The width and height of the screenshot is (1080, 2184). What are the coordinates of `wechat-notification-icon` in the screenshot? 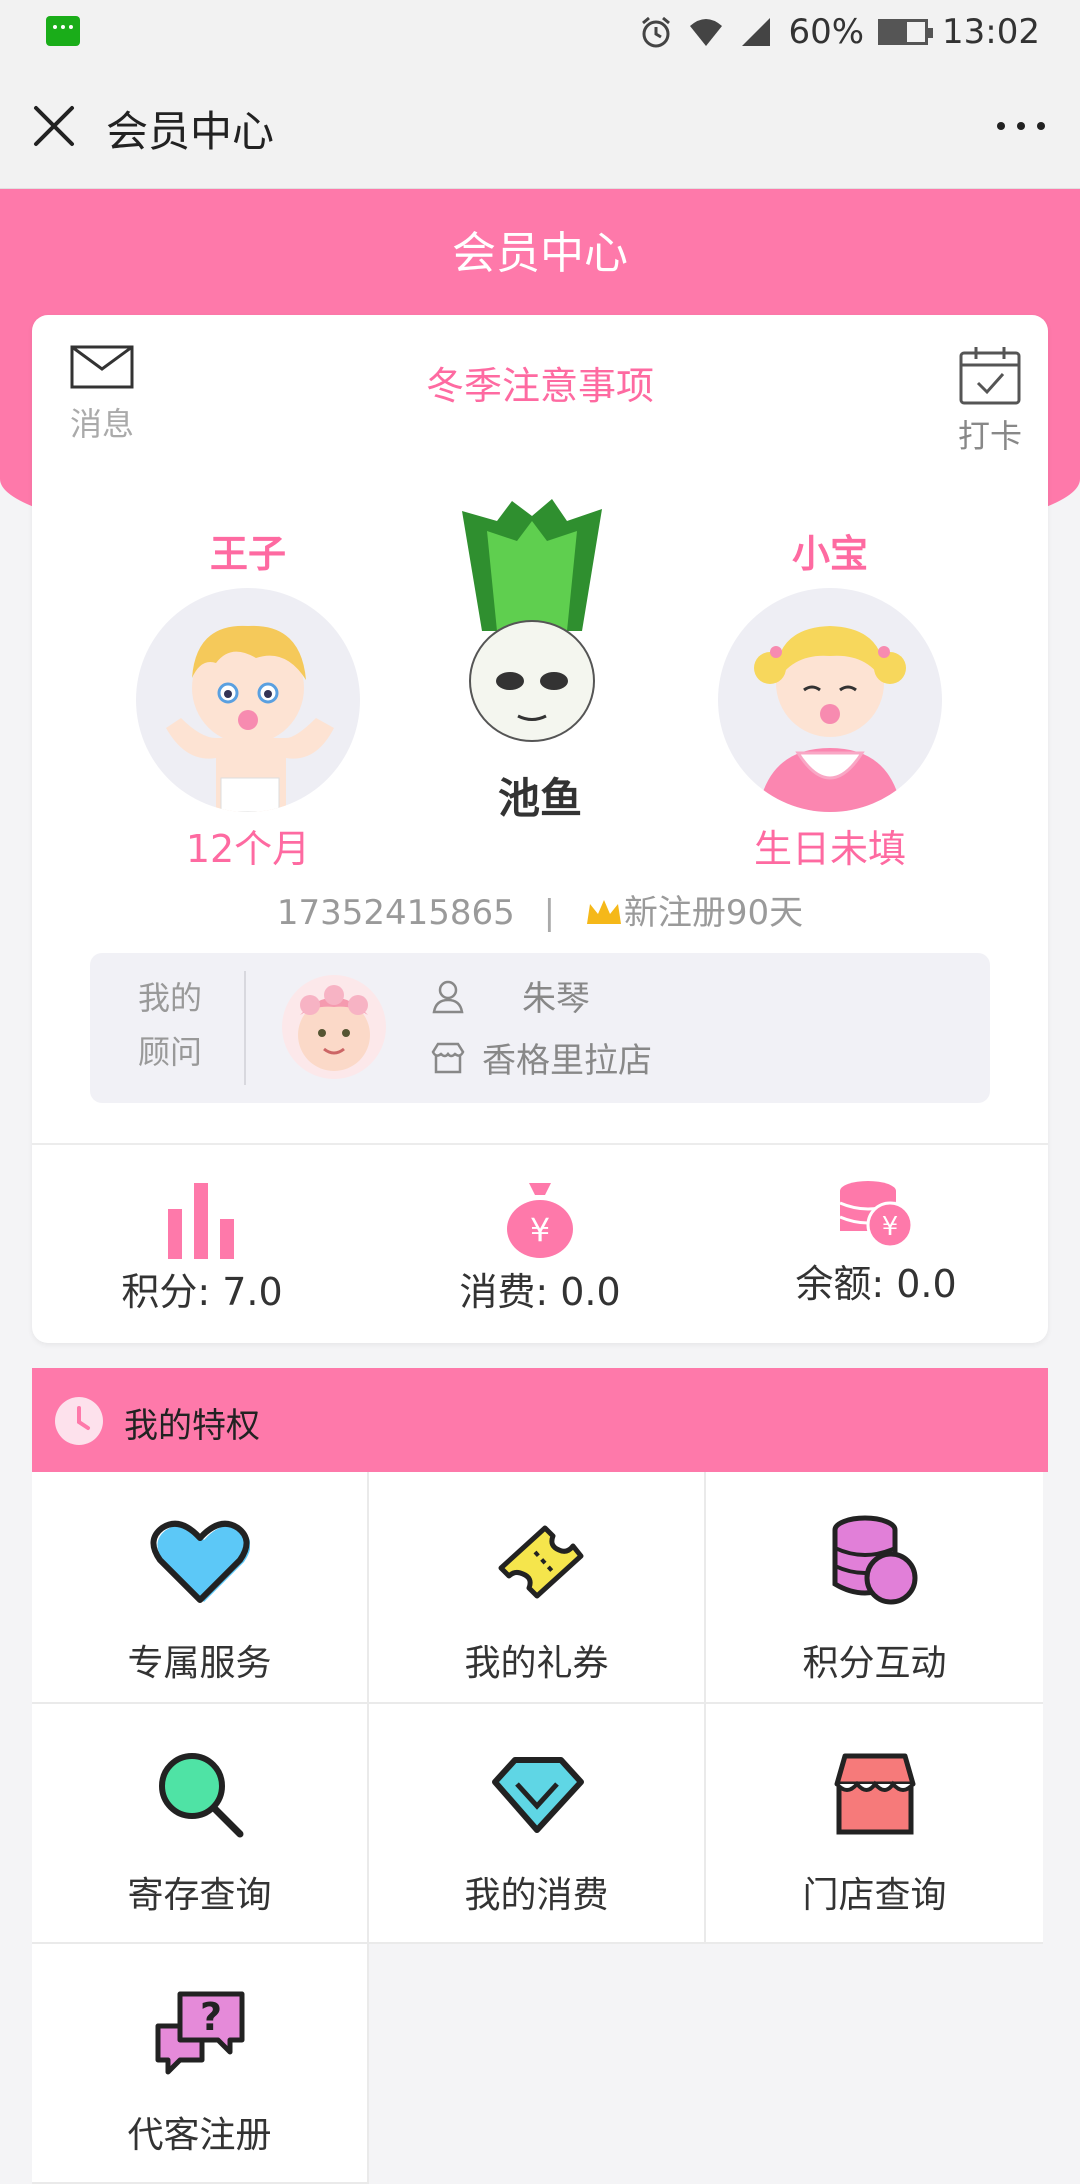 It's located at (63, 31).